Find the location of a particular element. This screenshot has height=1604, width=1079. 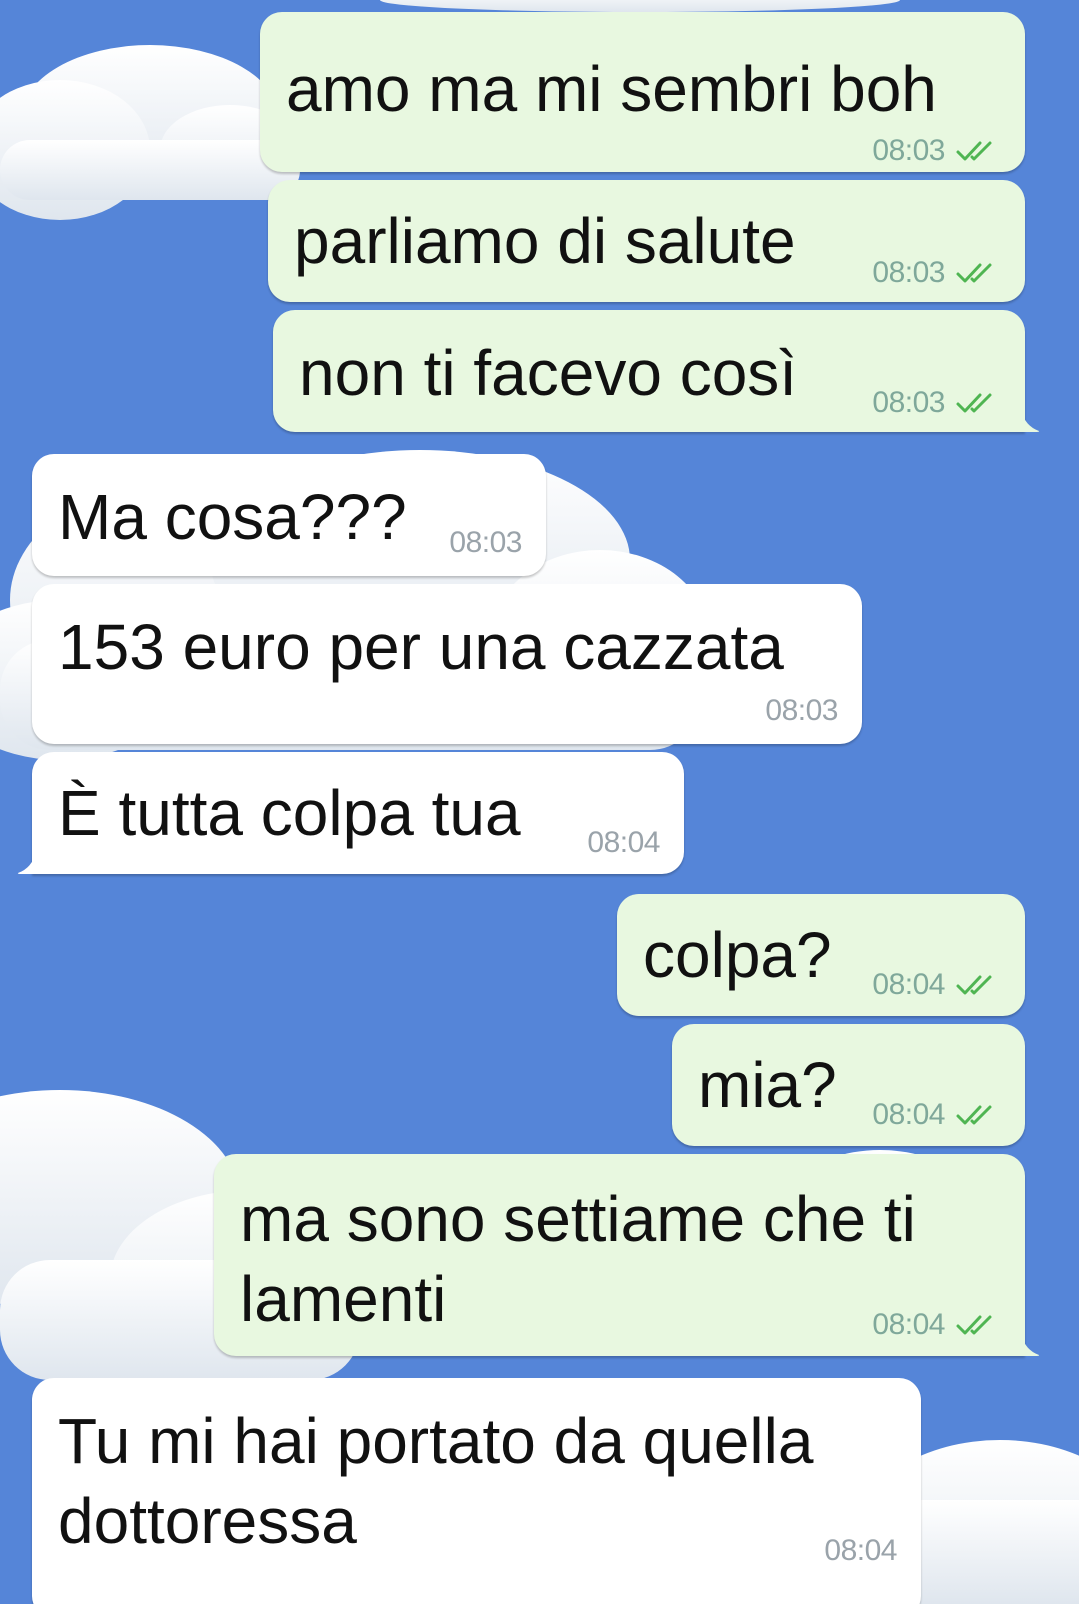

message-text: 153 euro per una cazzata is located at coordinates (421, 647).